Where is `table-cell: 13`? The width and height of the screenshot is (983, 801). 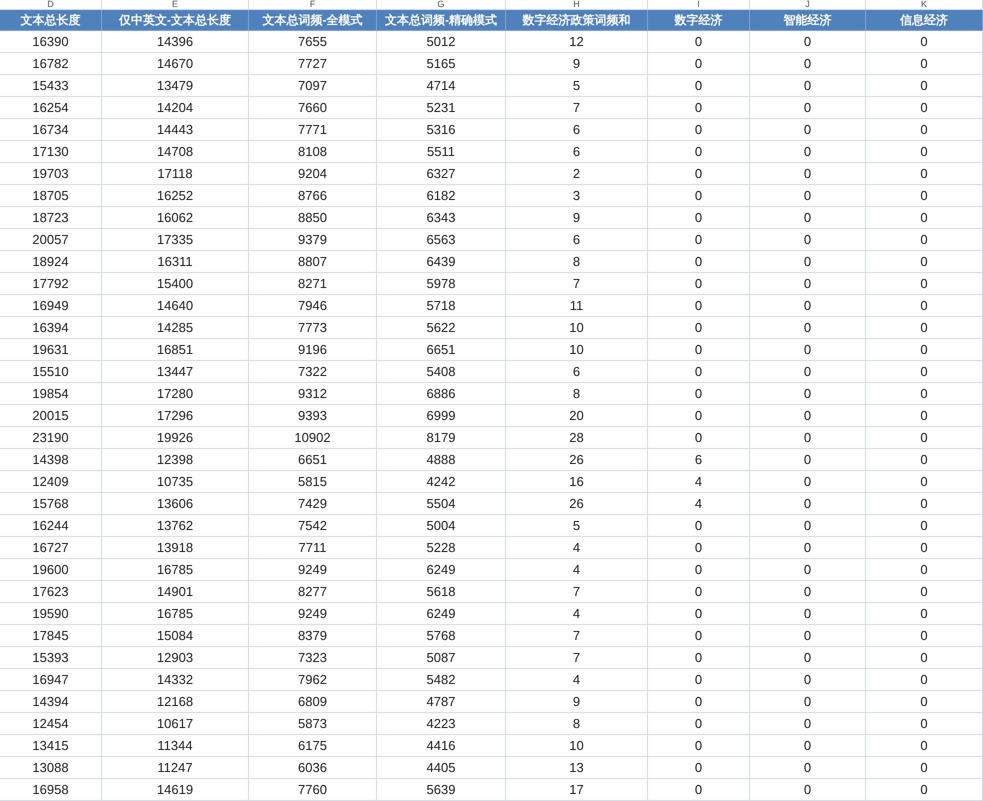 table-cell: 13 is located at coordinates (576, 767).